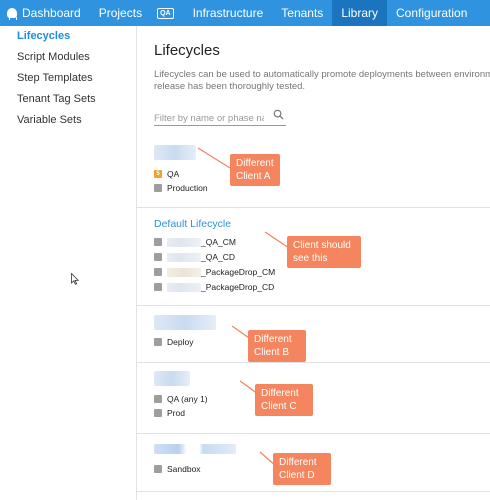  What do you see at coordinates (230, 86) in the screenshot?
I see `intro-line-2: release has been thoroughly tested.` at bounding box center [230, 86].